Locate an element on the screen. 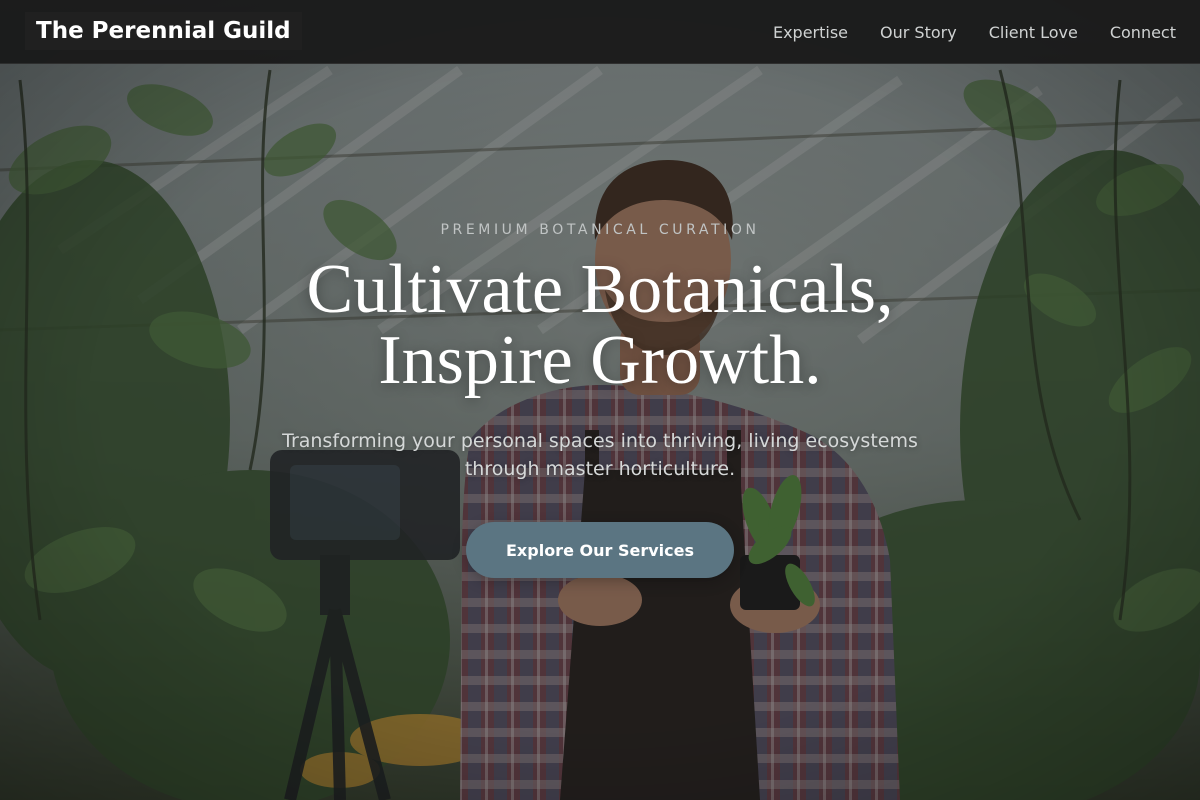 Image resolution: width=1200 pixels, height=800 pixels. hero-headline-line-2: Inspire Growth. is located at coordinates (600, 360).